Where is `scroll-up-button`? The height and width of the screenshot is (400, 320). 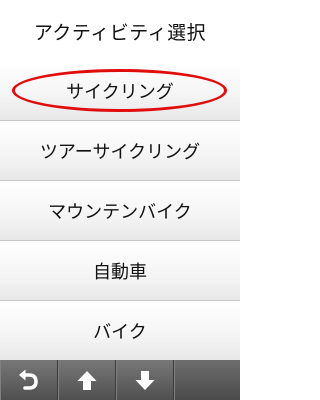
scroll-up-button is located at coordinates (87, 380).